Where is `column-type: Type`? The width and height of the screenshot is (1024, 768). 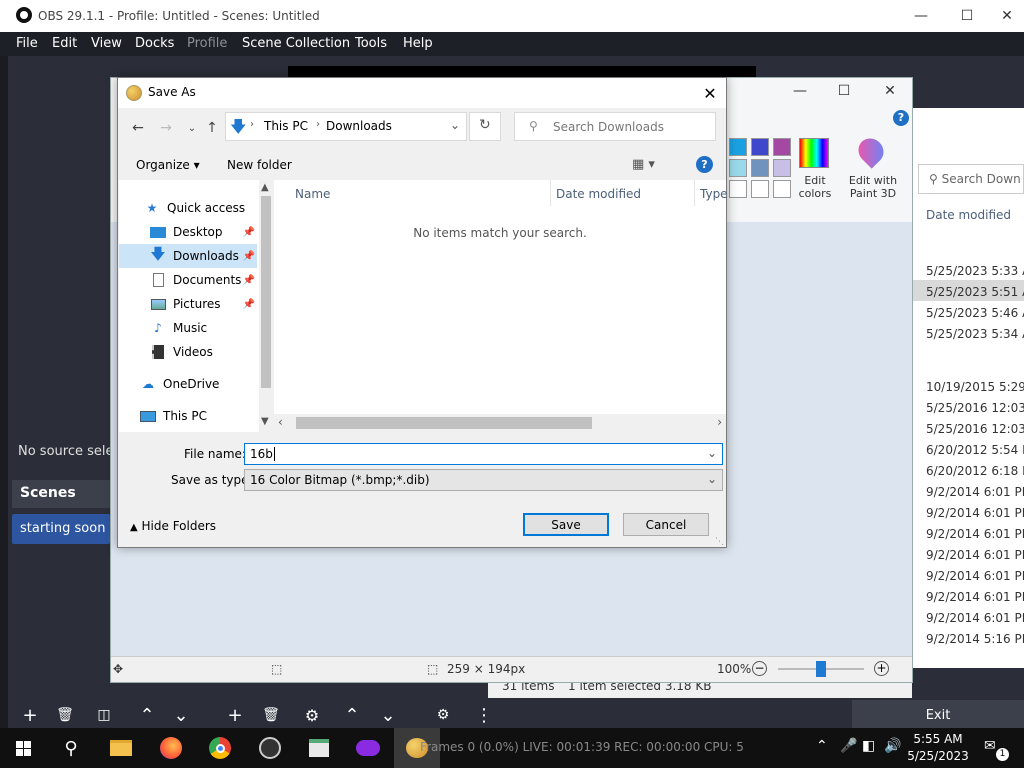
column-type: Type is located at coordinates (714, 194).